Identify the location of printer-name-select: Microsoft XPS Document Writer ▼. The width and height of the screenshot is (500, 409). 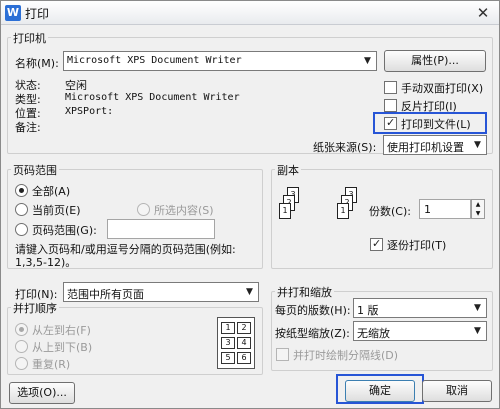
(220, 61).